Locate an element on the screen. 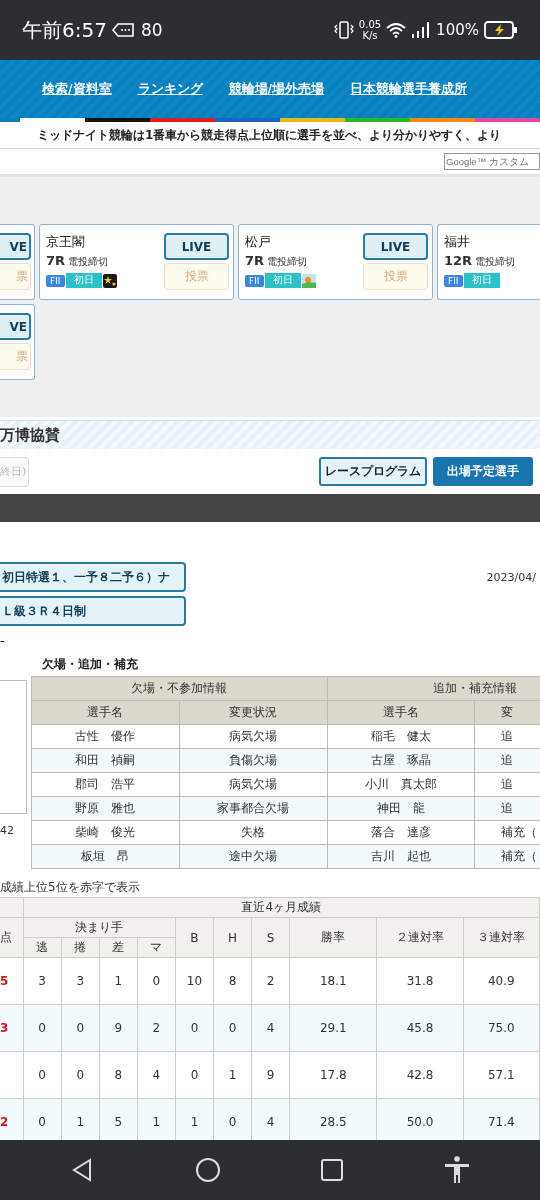  table-cell: 負傷欠場 is located at coordinates (253, 760).